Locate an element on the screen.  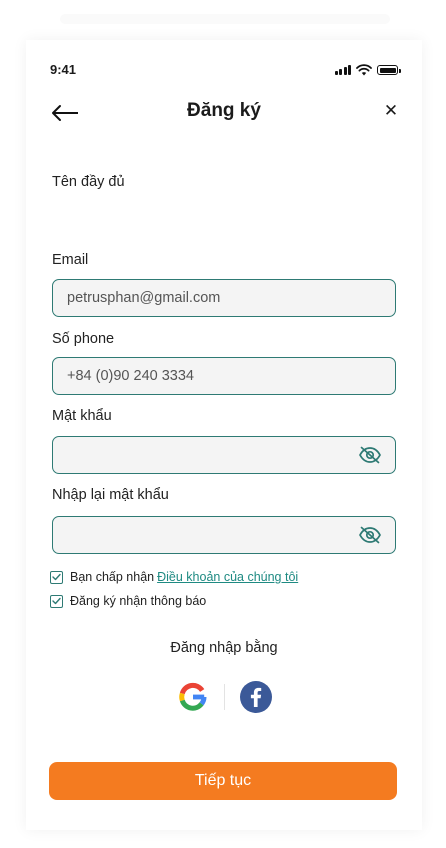
social-login-buttons is located at coordinates (224, 697).